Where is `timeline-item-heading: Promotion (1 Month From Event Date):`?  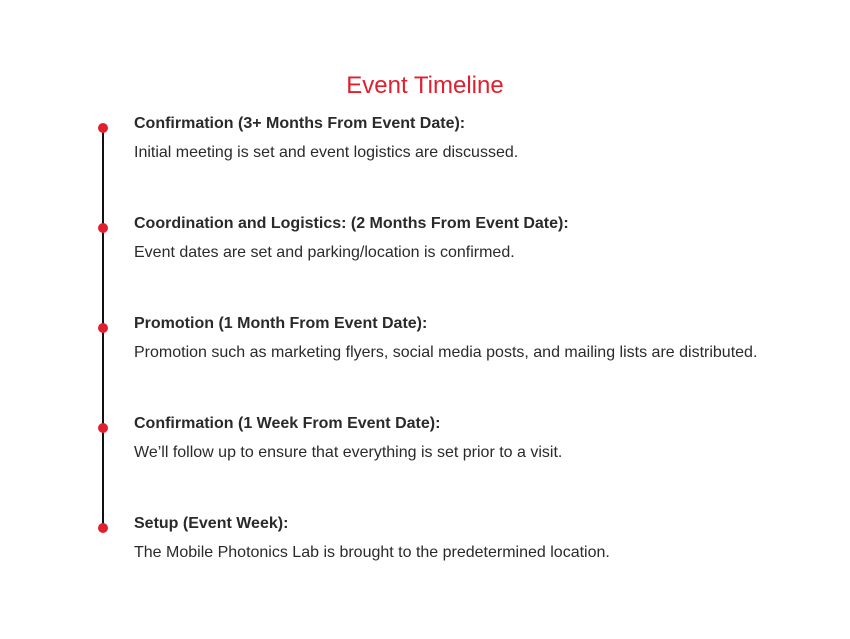 timeline-item-heading: Promotion (1 Month From Event Date): is located at coordinates (281, 323).